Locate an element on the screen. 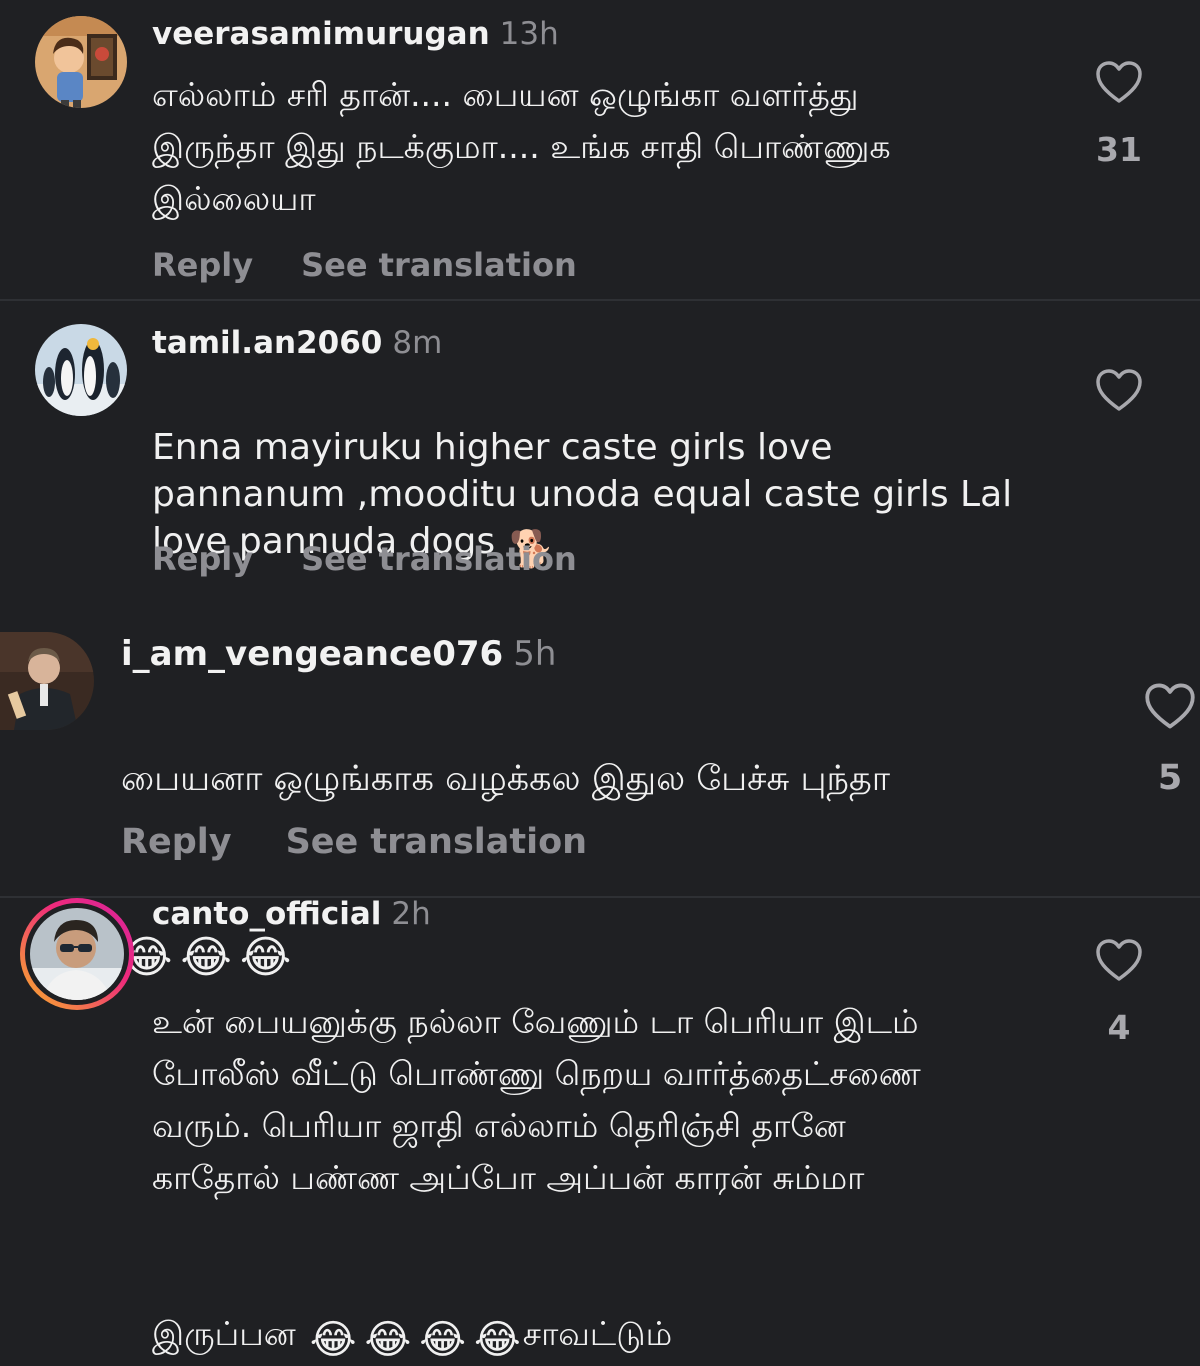 This screenshot has width=1200, height=1366. username: tamil.an2060 is located at coordinates (267, 343).